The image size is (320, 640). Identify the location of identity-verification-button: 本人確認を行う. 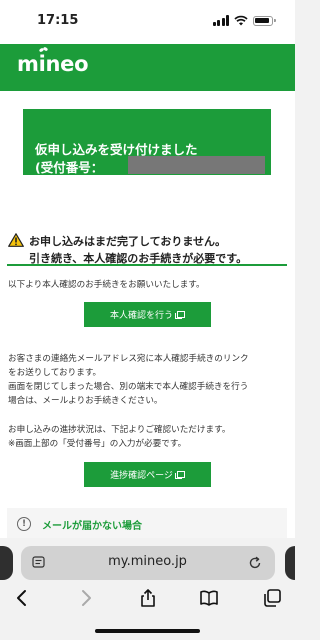
(147, 314).